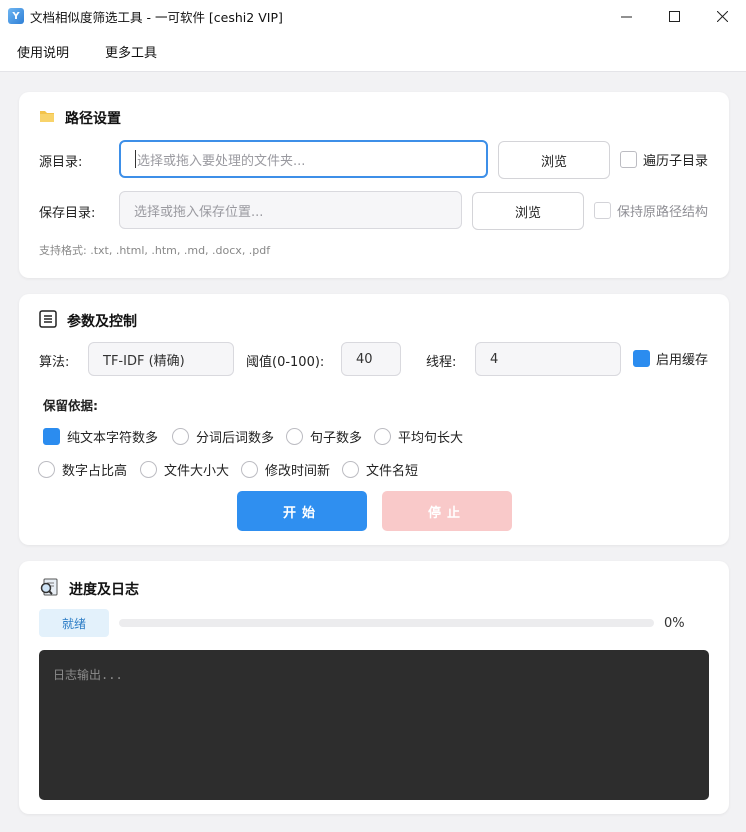 This screenshot has height=832, width=746. I want to click on save-browse-button: 浏览, so click(528, 211).